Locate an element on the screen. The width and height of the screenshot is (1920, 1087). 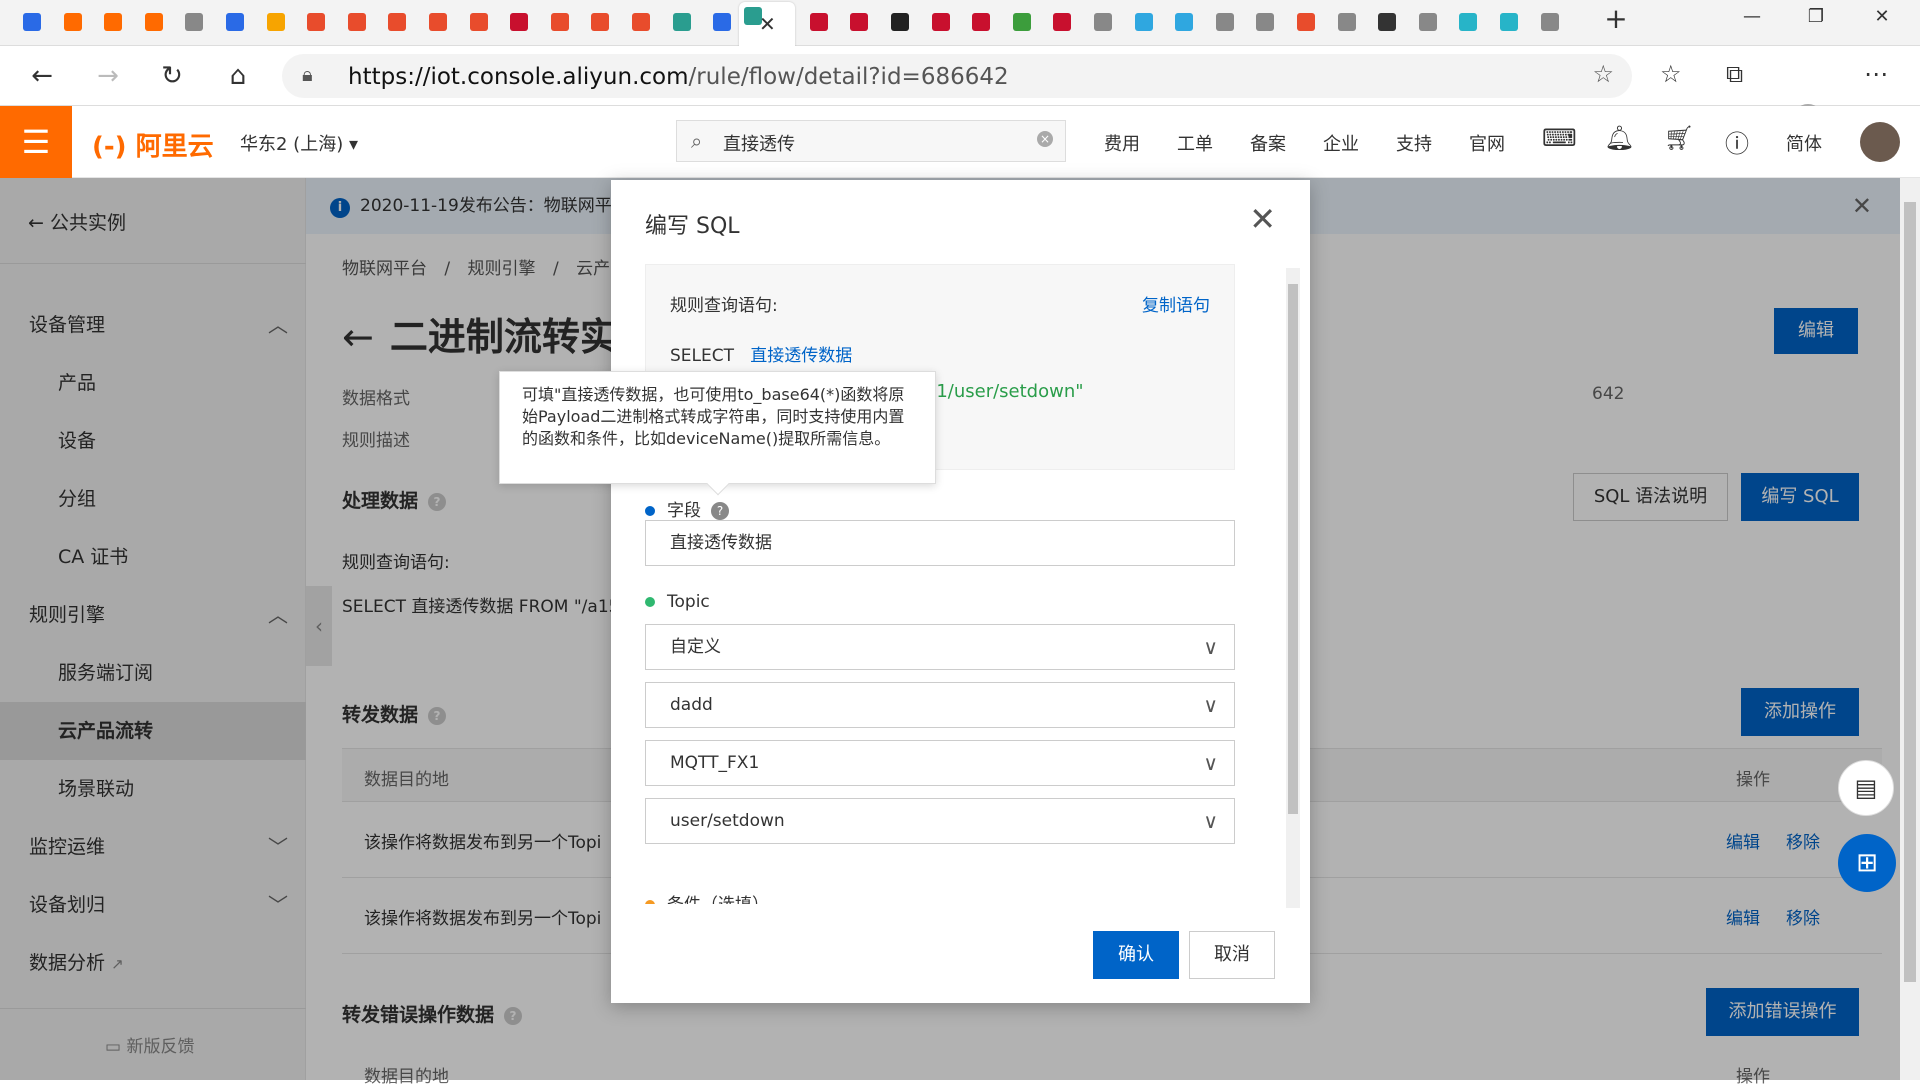
sql-select-line: SELECT 直接透传数据 is located at coordinates (761, 353).